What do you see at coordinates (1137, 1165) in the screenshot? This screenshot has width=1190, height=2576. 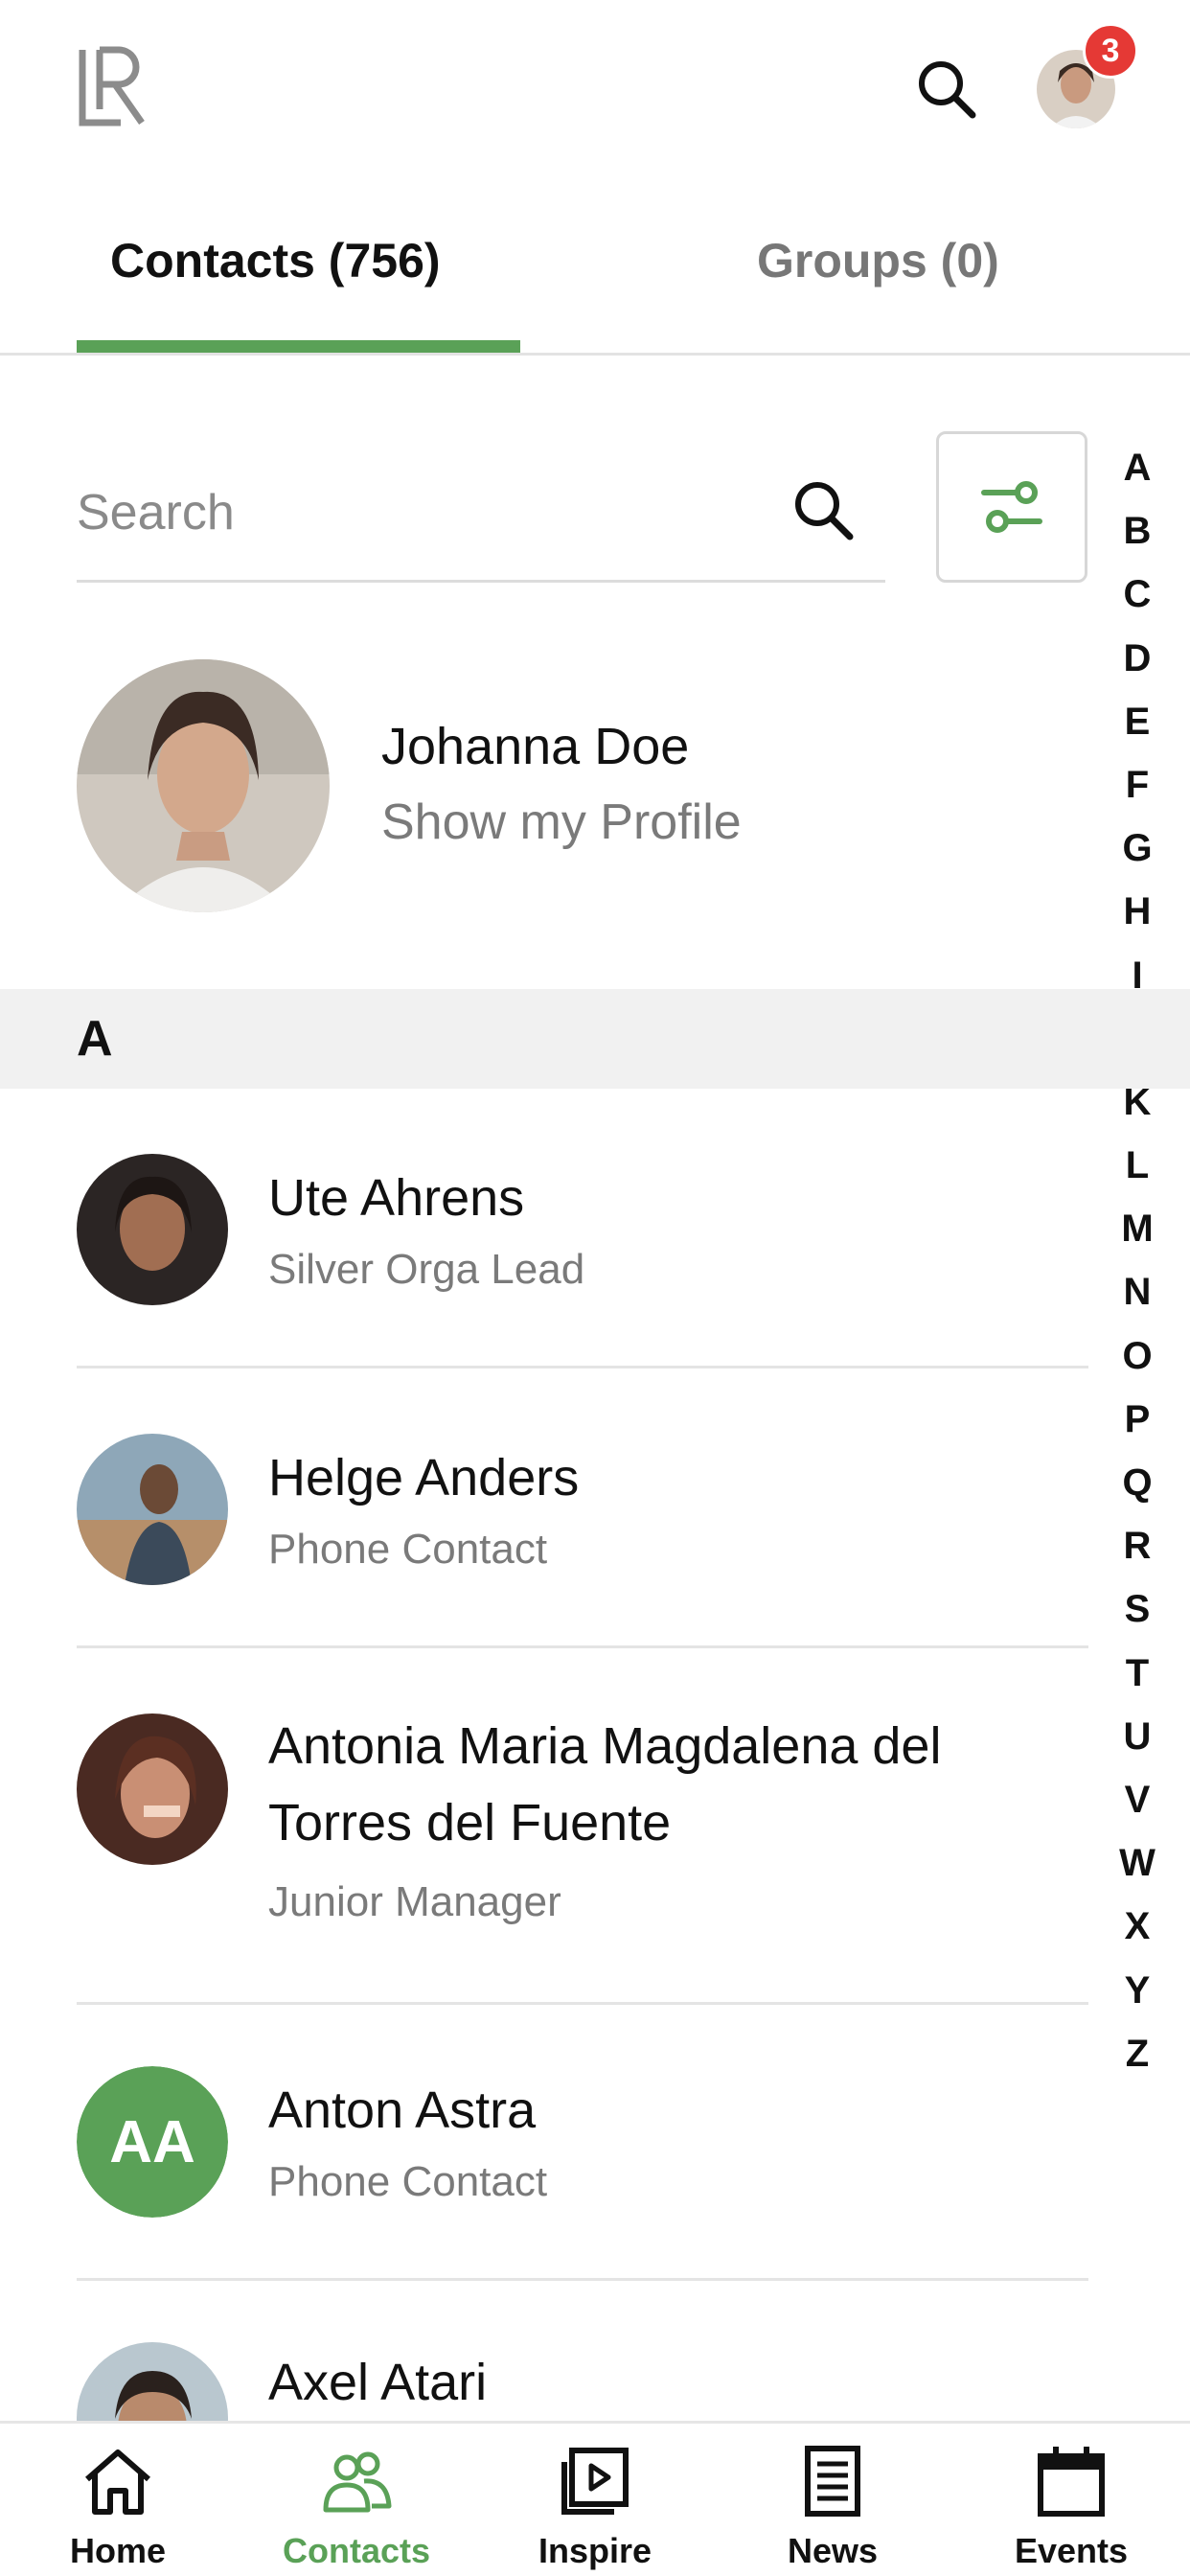 I see `alphabet-letter-l: L` at bounding box center [1137, 1165].